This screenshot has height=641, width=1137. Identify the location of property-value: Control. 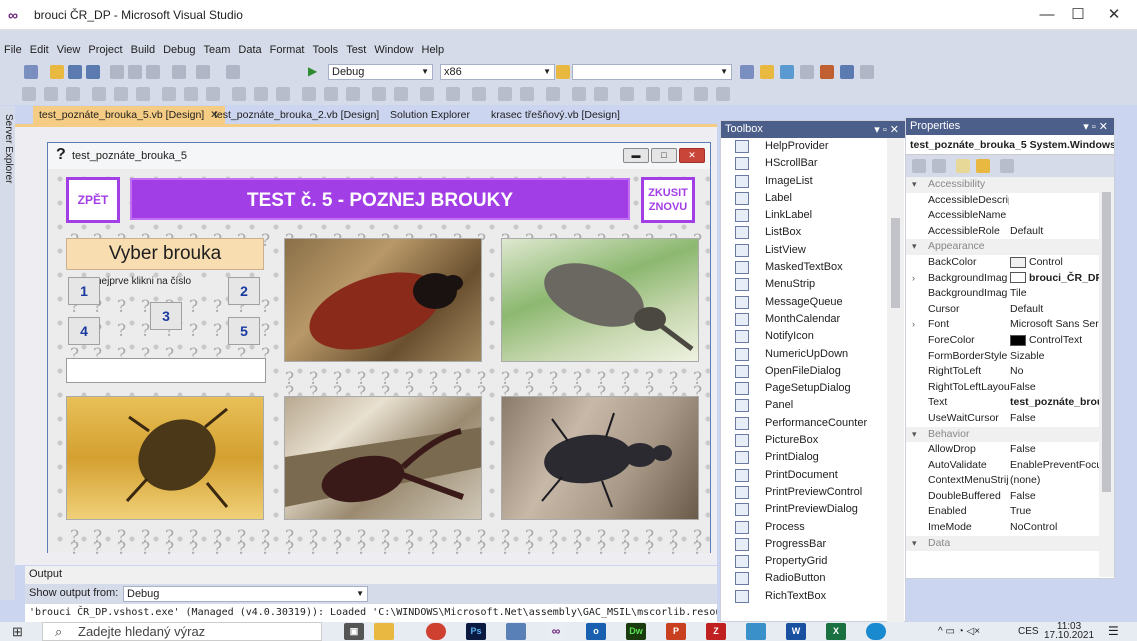
(1054, 263).